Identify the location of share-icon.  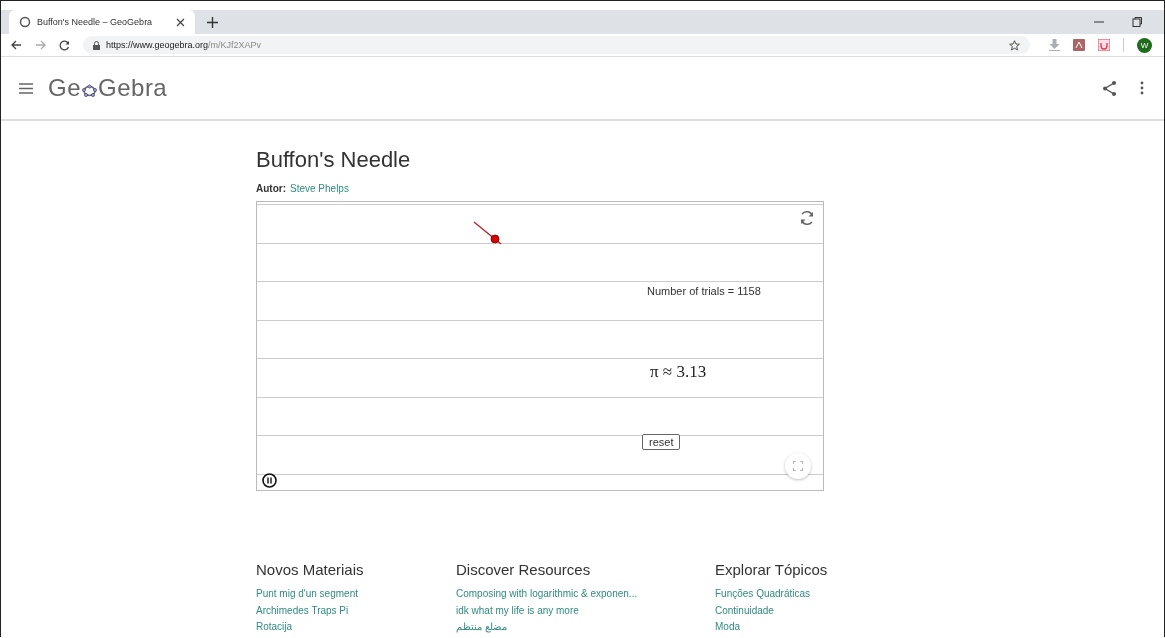
(1109, 88).